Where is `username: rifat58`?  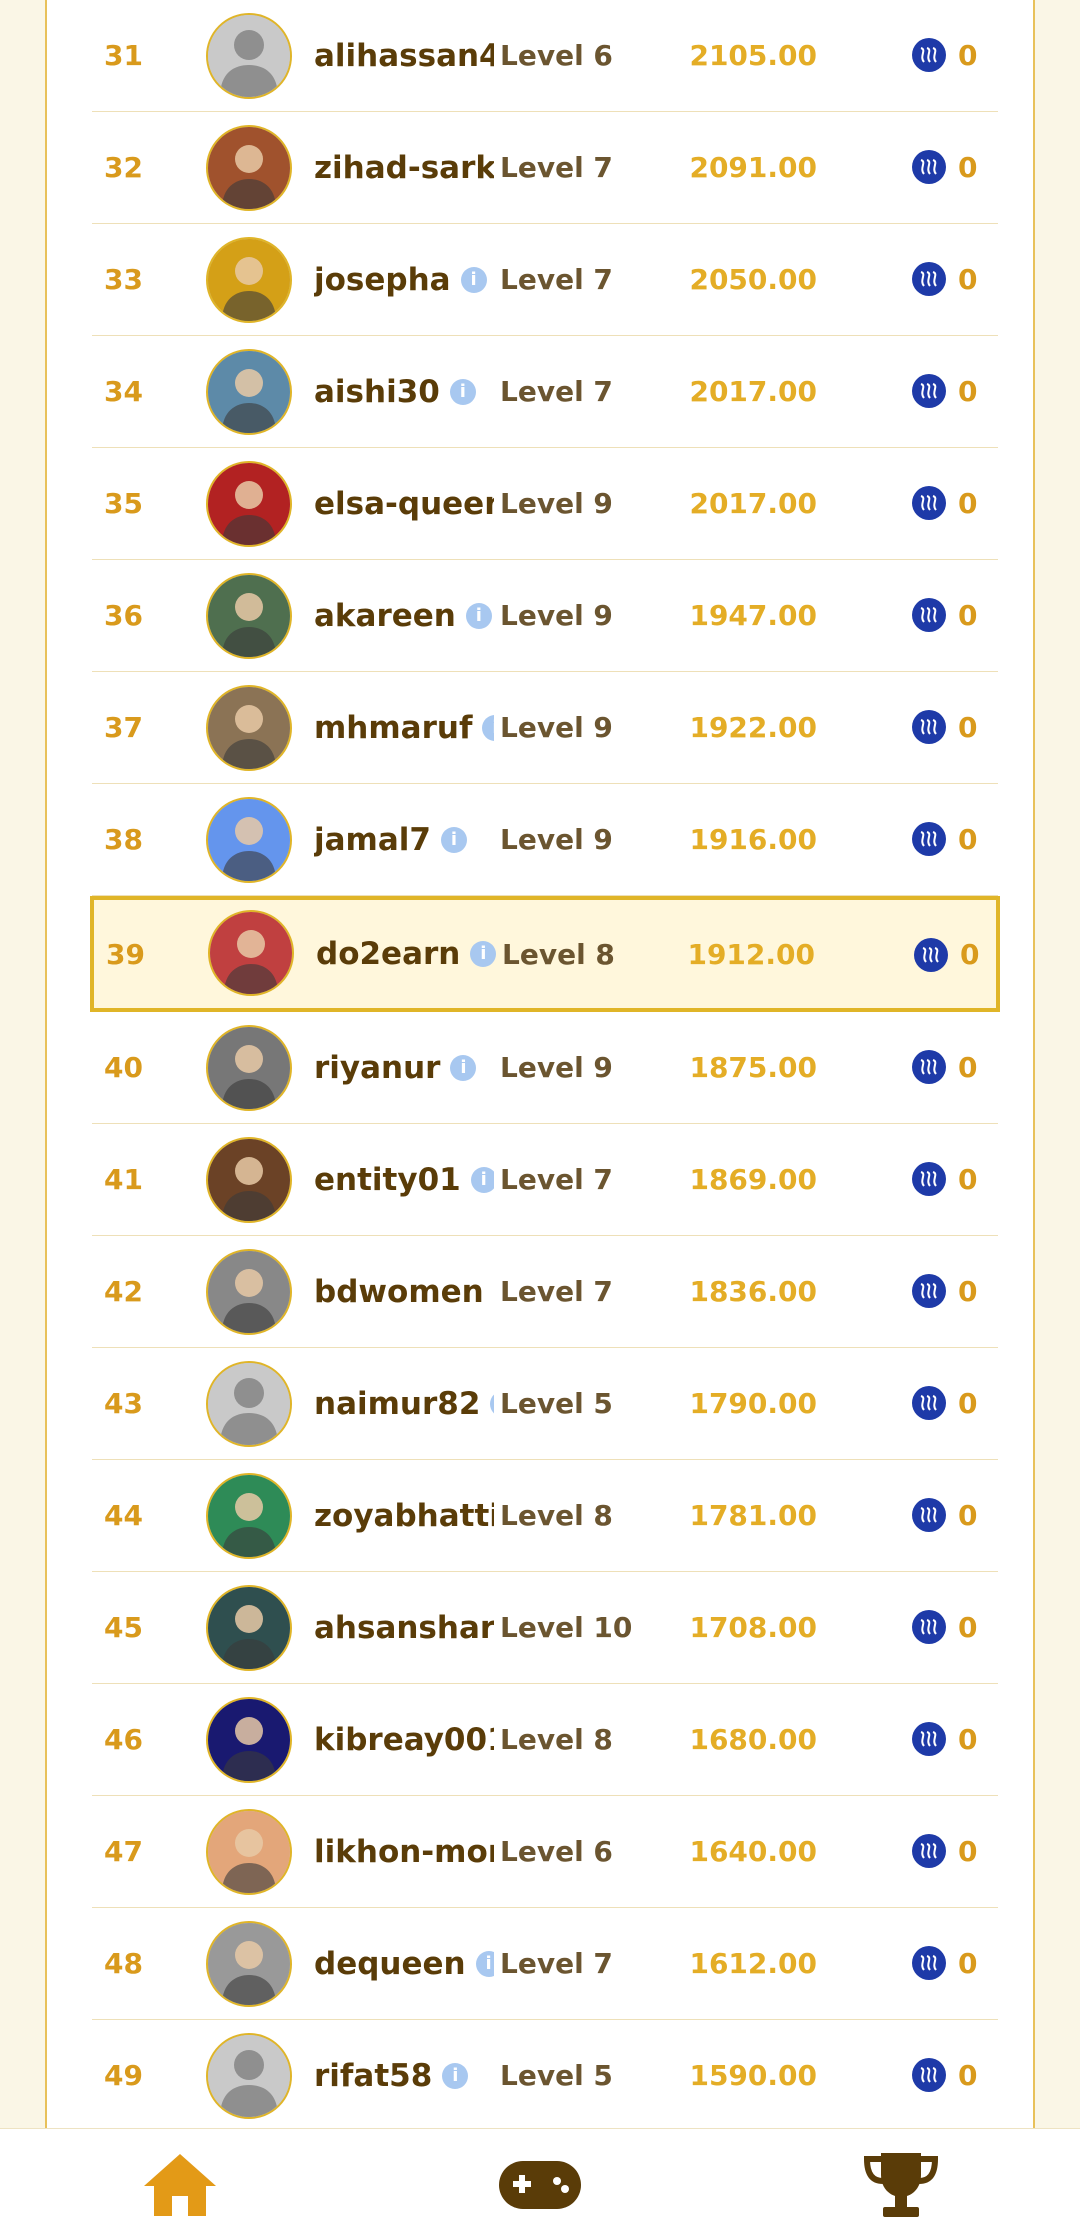 username: rifat58 is located at coordinates (373, 2076).